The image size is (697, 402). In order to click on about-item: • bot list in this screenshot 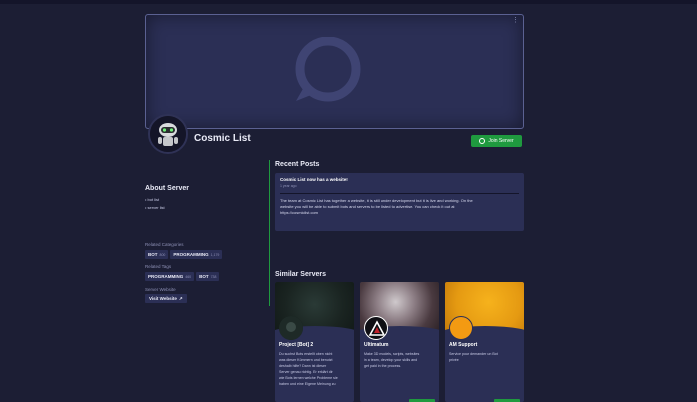, I will do `click(152, 199)`.